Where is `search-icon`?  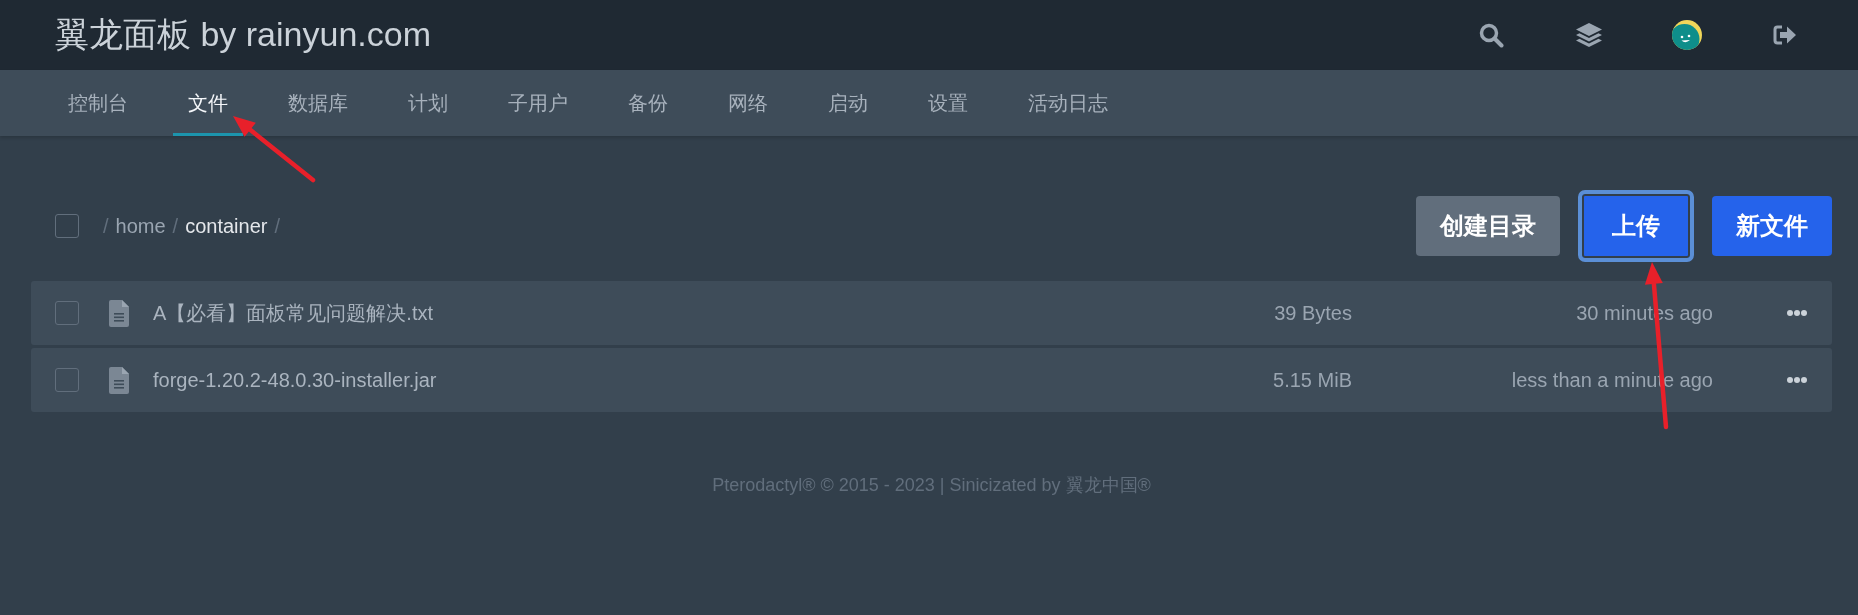 search-icon is located at coordinates (1491, 35).